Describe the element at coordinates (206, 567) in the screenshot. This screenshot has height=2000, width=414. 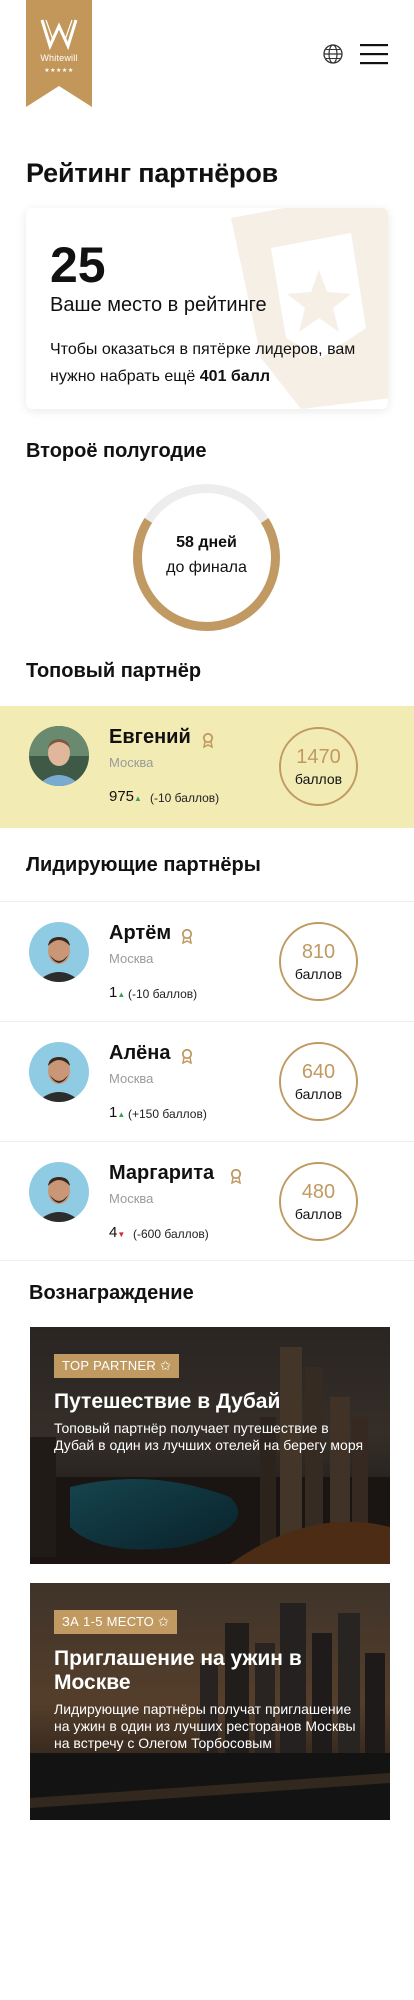
I see `days-caption: до финала` at that location.